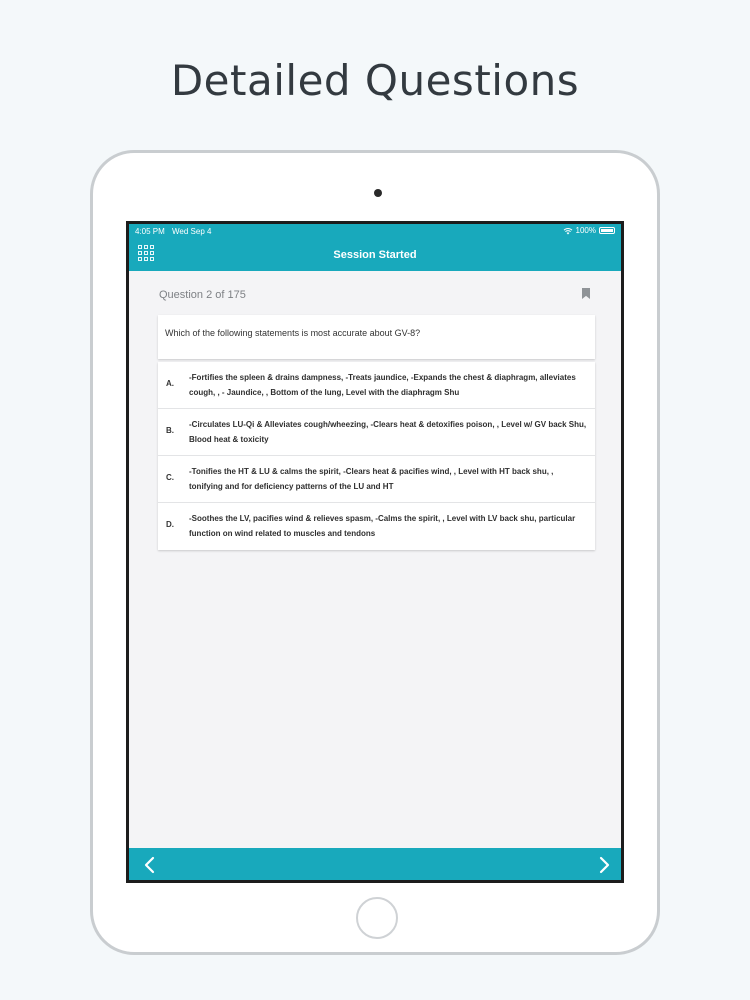  What do you see at coordinates (377, 918) in the screenshot?
I see `home-button` at bounding box center [377, 918].